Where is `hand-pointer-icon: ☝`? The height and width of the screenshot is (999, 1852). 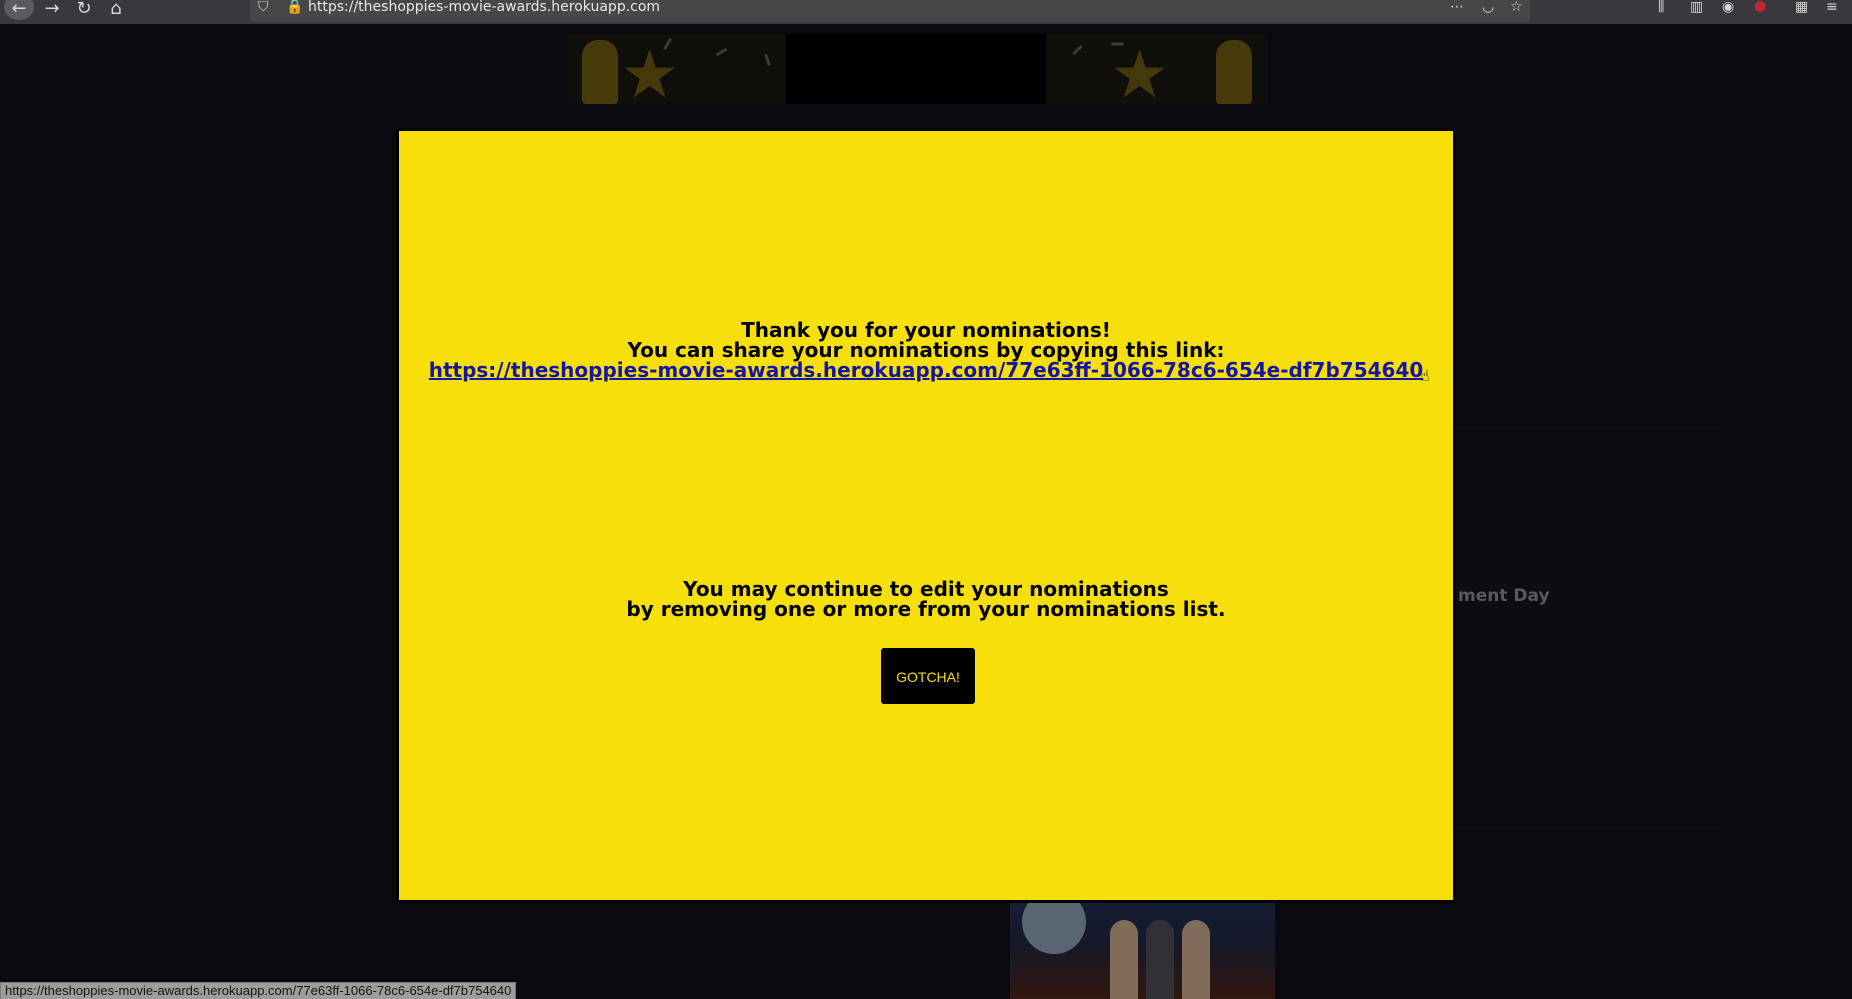
hand-pointer-icon: ☝ is located at coordinates (1425, 375).